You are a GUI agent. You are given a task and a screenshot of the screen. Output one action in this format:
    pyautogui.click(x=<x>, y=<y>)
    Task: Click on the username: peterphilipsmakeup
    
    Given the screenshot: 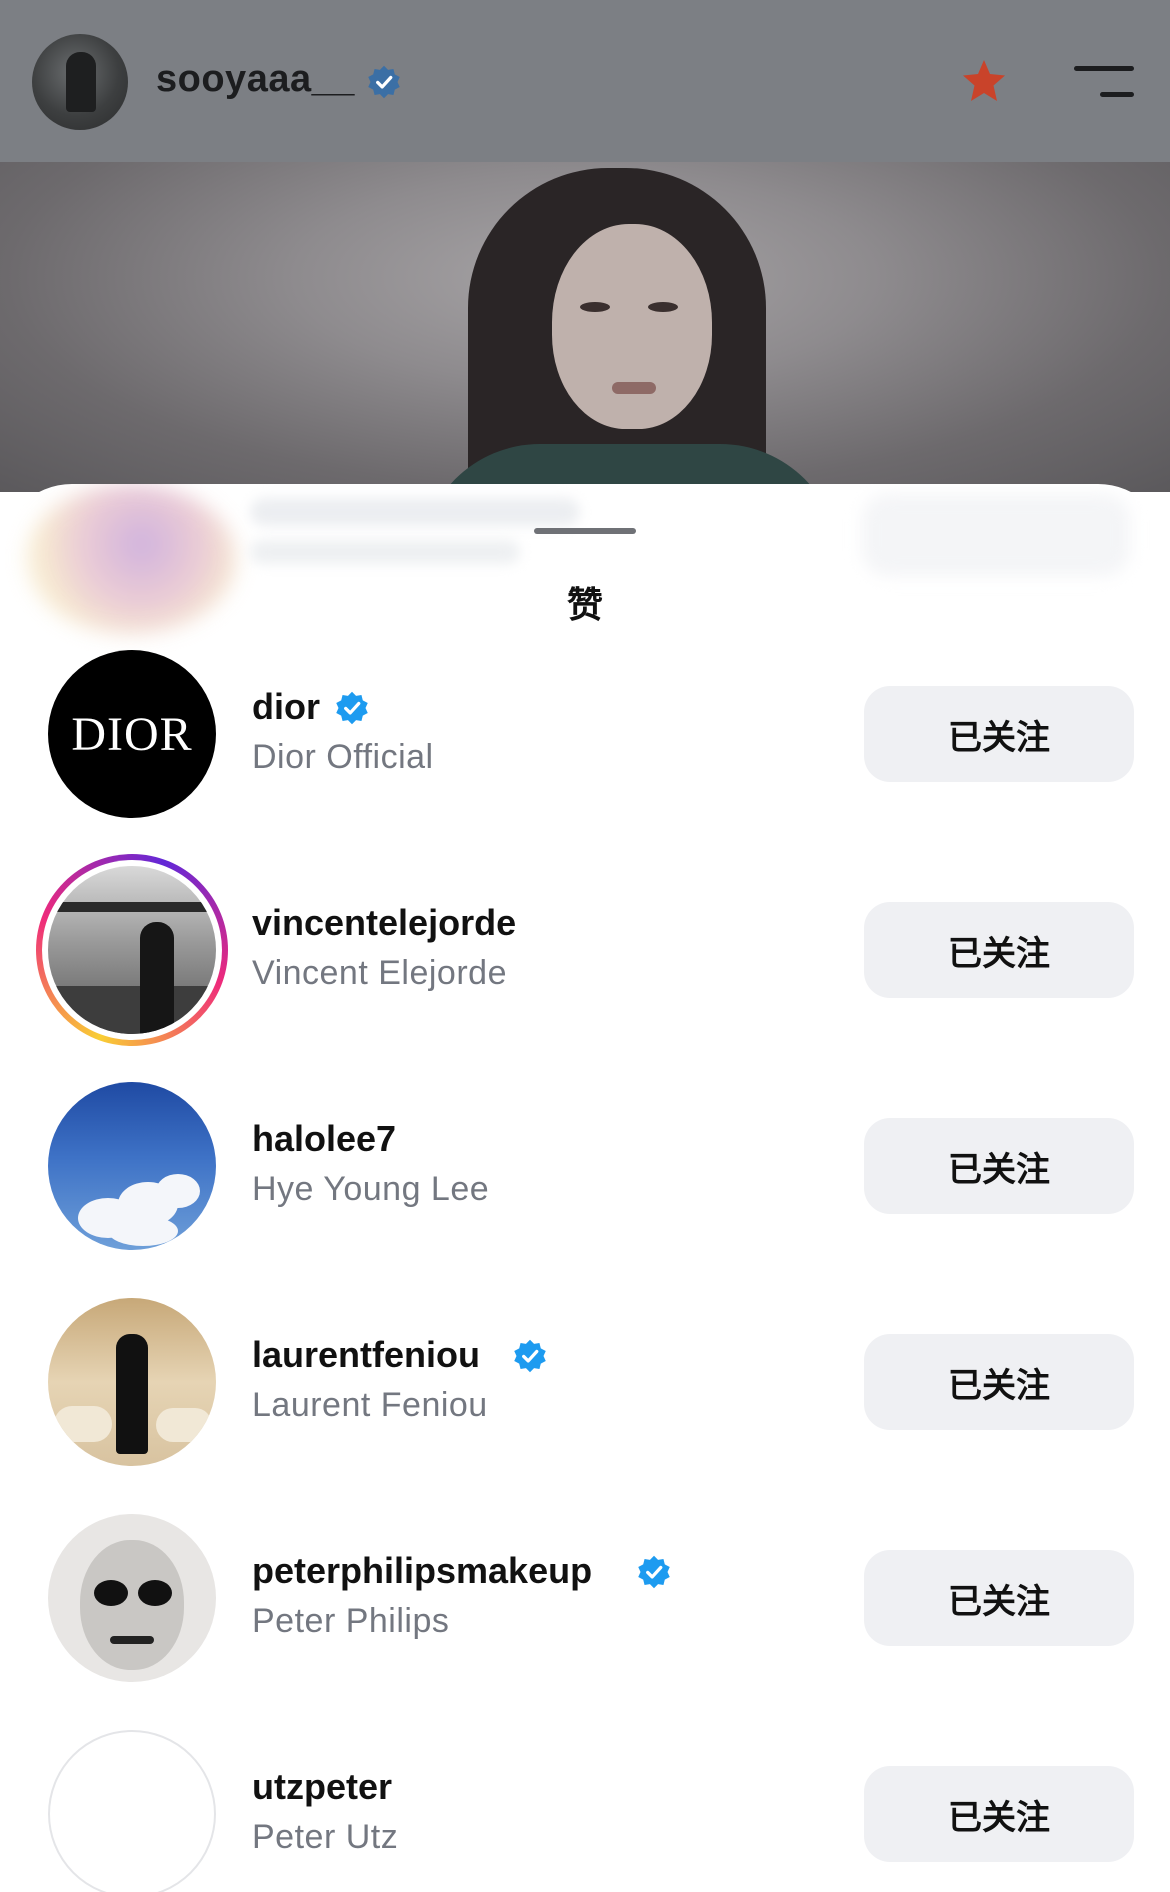 What is the action you would take?
    pyautogui.click(x=422, y=1571)
    